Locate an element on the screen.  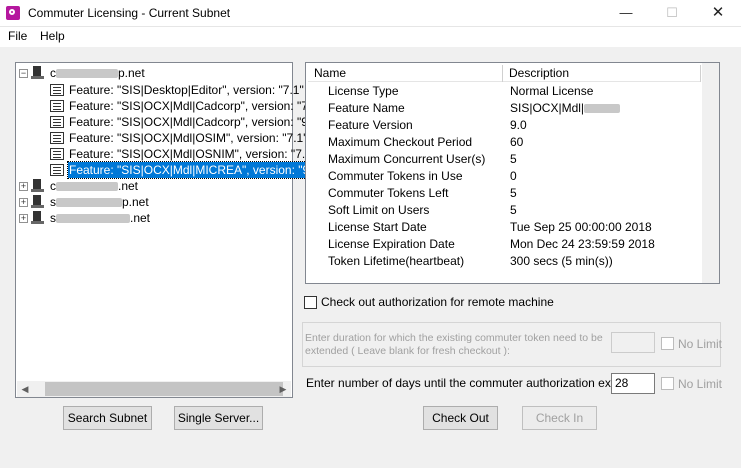
extend-duration-input is located at coordinates (633, 342).